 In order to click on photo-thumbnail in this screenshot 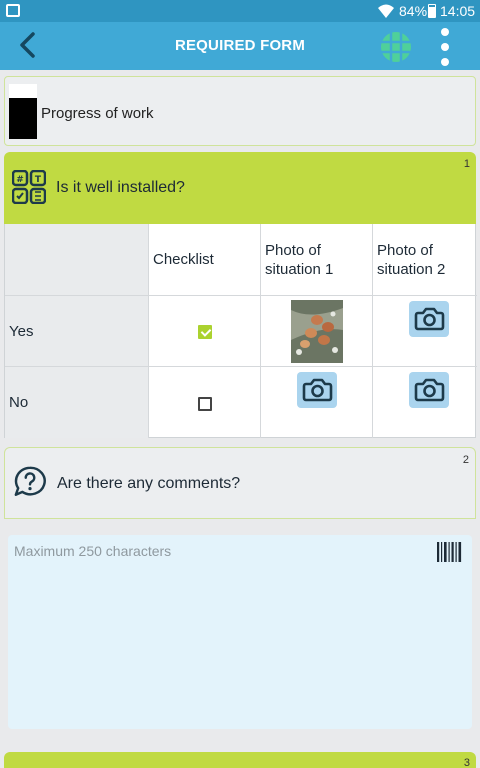, I will do `click(317, 331)`.